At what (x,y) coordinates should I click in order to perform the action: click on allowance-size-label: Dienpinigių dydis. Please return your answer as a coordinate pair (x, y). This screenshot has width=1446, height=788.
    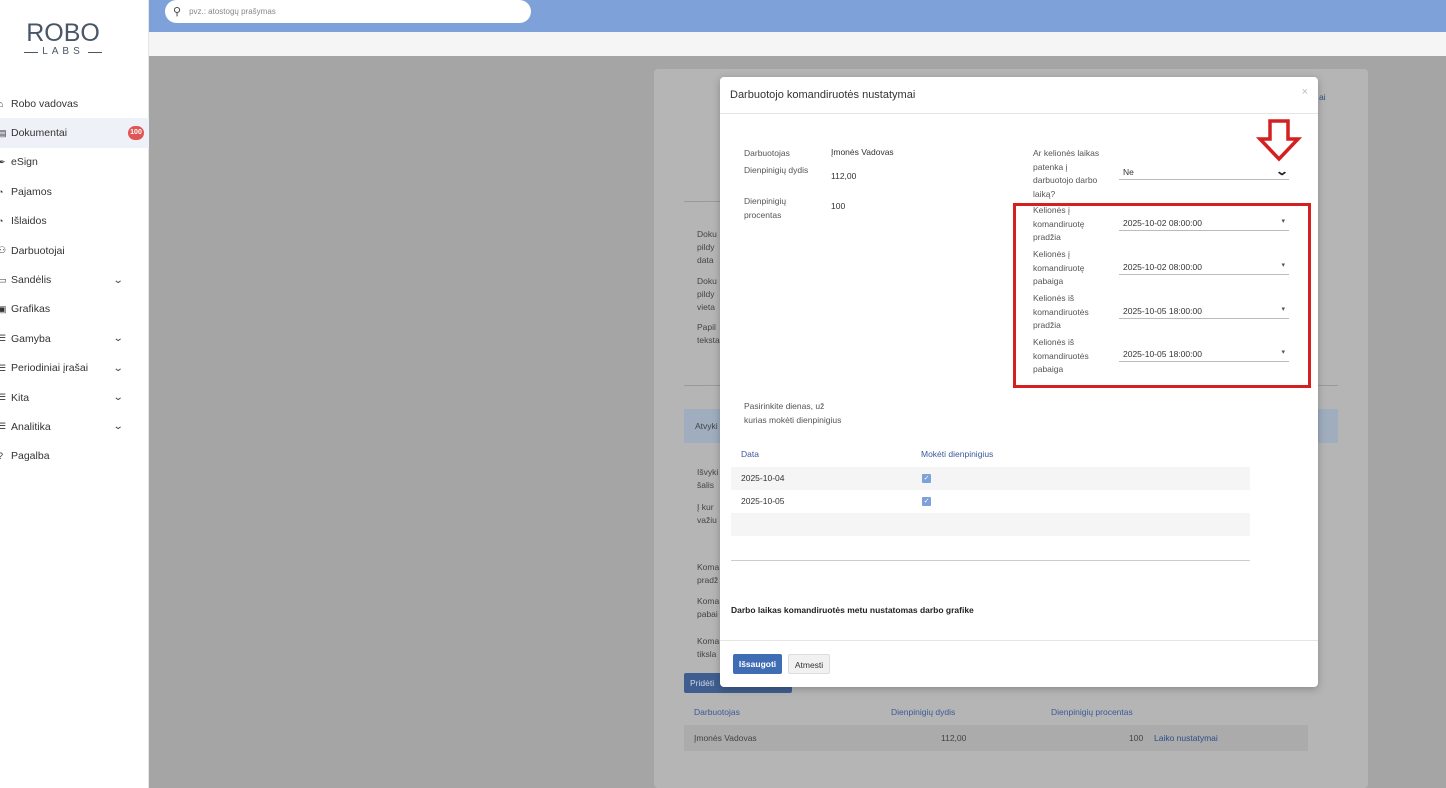
    Looking at the image, I should click on (776, 170).